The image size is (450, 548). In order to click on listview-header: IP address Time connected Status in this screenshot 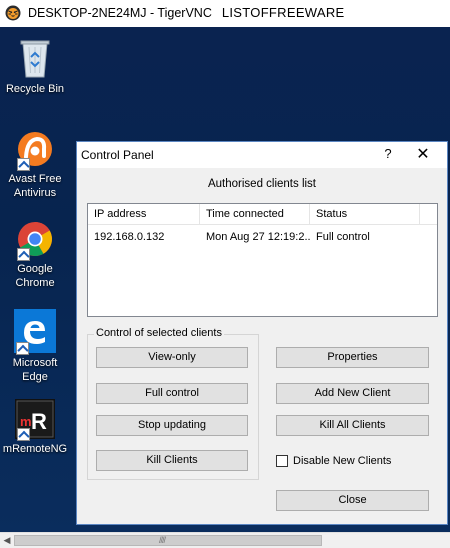, I will do `click(262, 214)`.